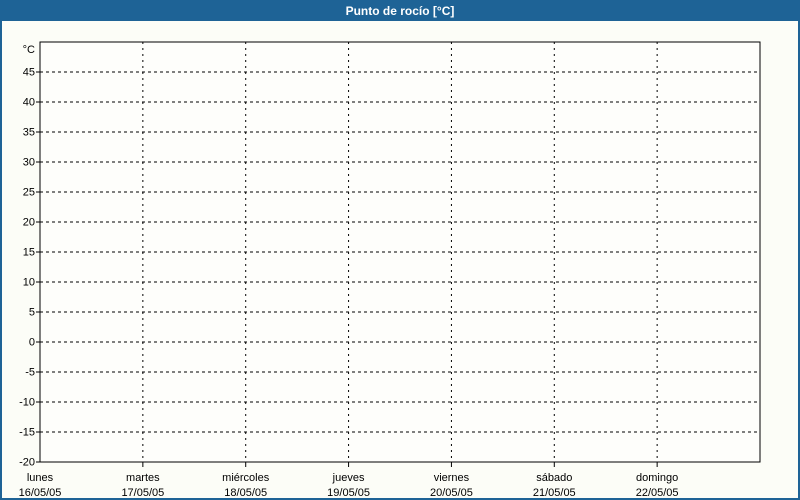  Describe the element at coordinates (554, 478) in the screenshot. I see `x-day-label: sábado` at that location.